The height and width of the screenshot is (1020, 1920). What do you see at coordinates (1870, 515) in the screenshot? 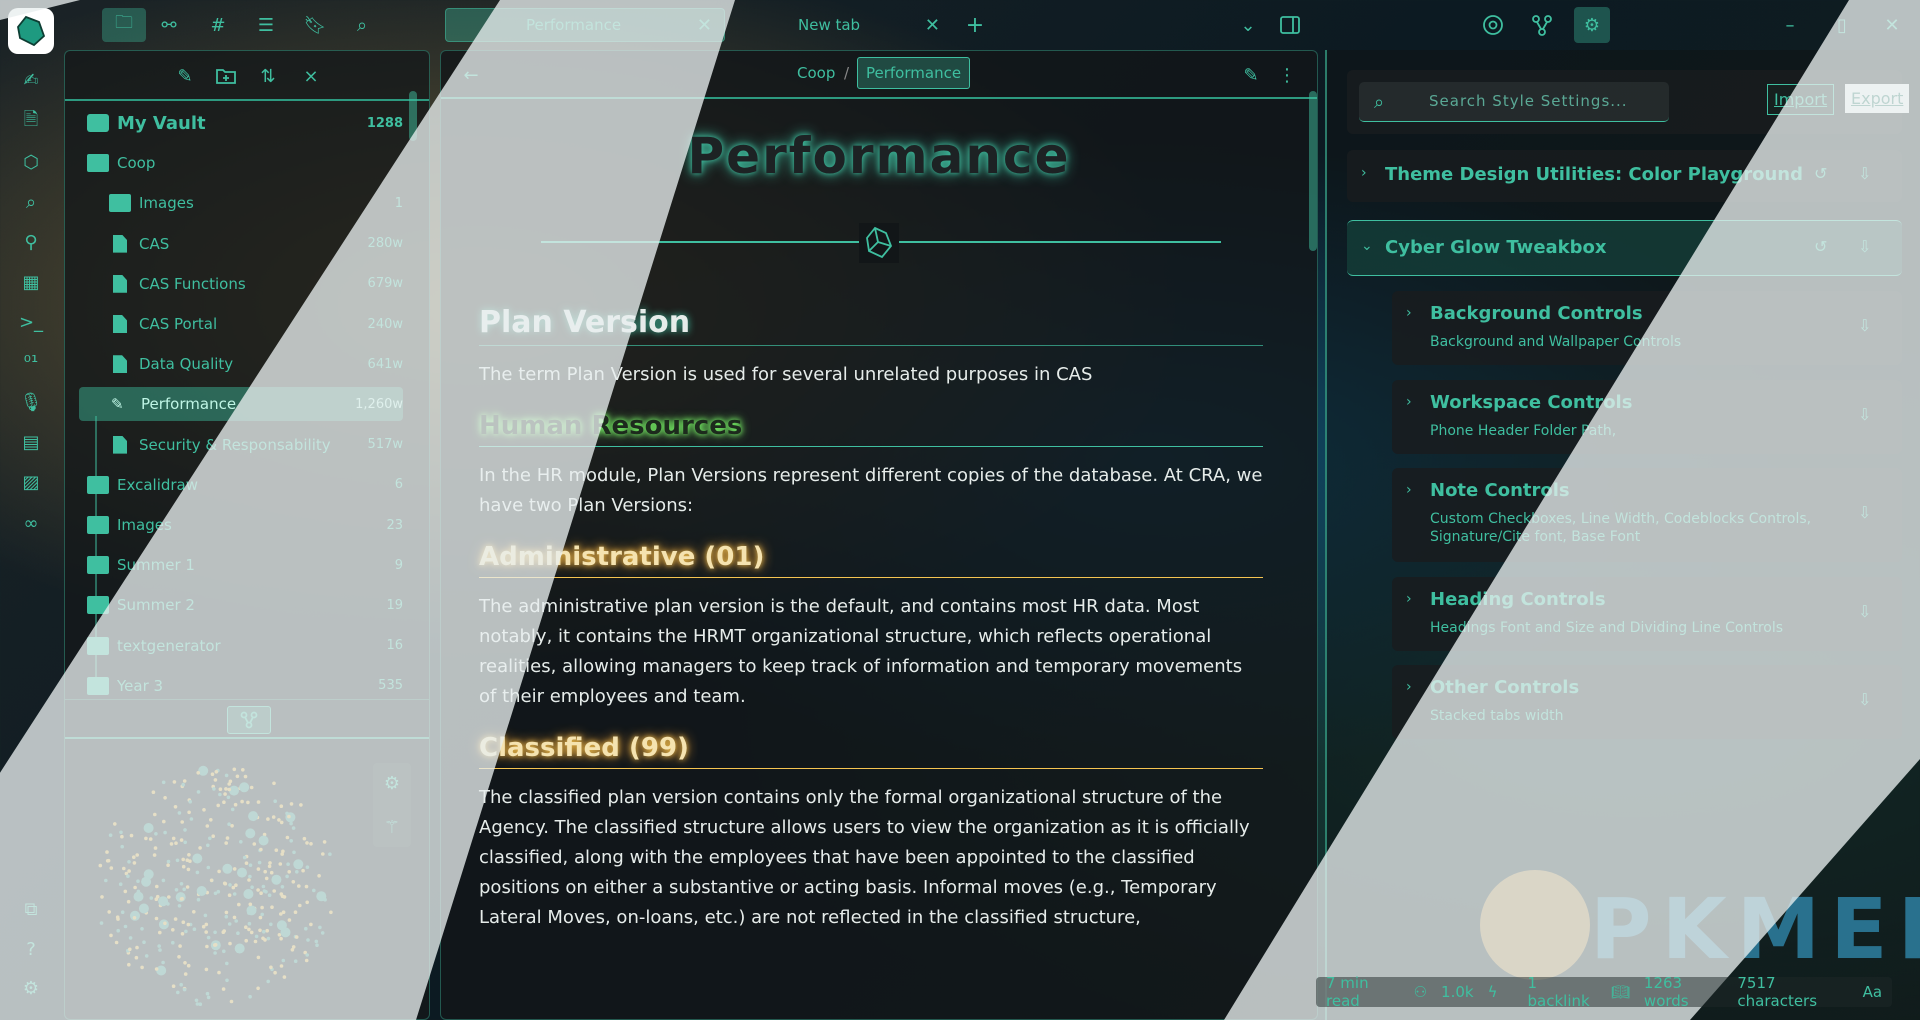
I see `cloud-download-icon: ⇩` at bounding box center [1870, 515].